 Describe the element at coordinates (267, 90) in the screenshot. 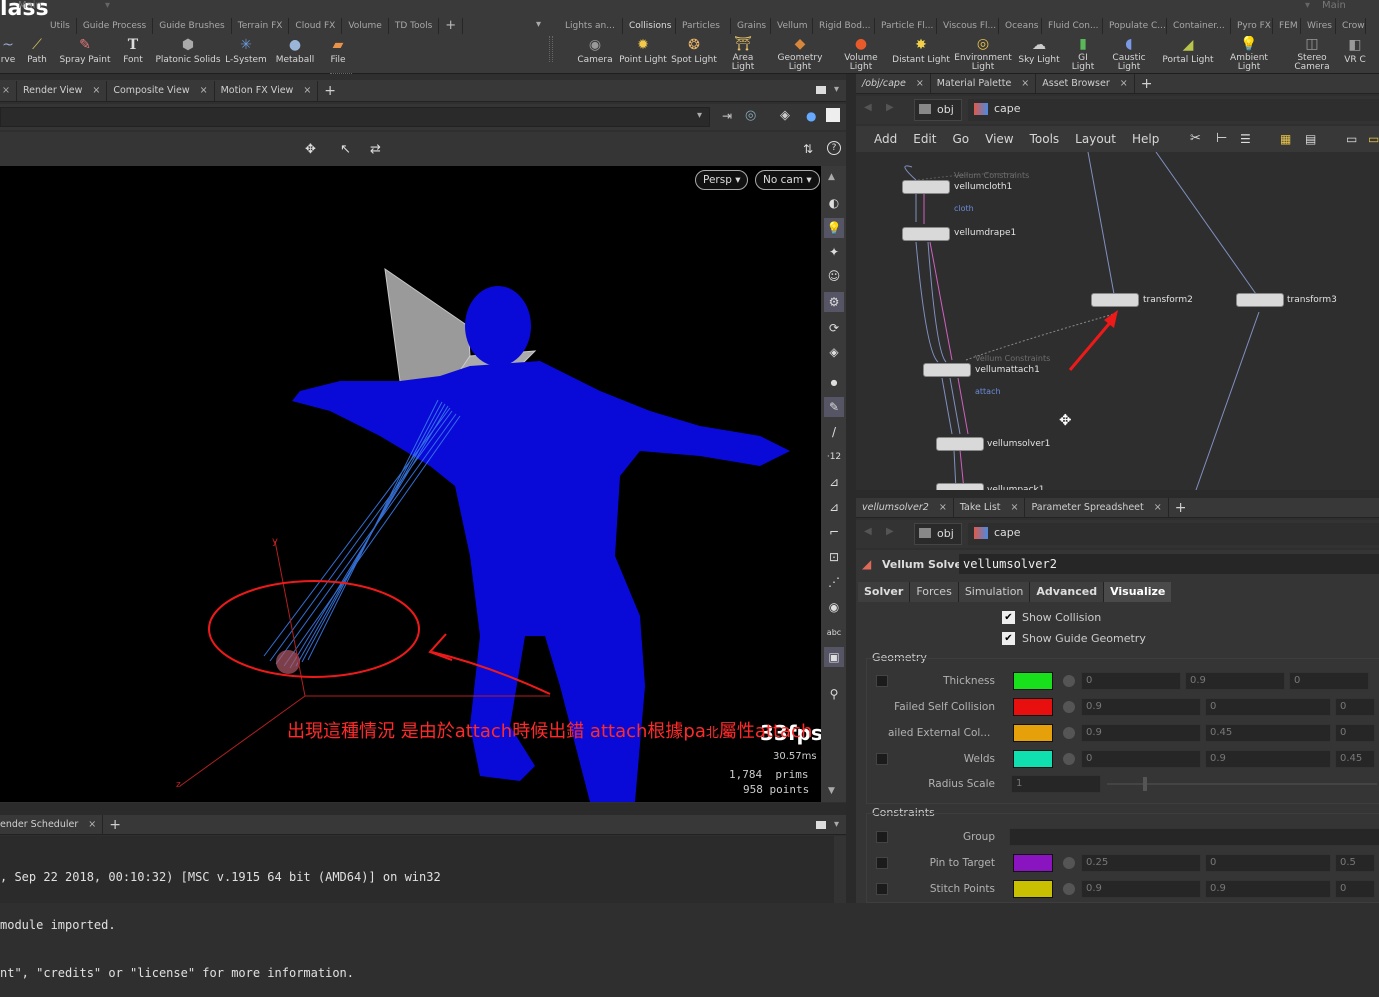

I see `tab-motion-fx-view: Motion FX View ×` at that location.